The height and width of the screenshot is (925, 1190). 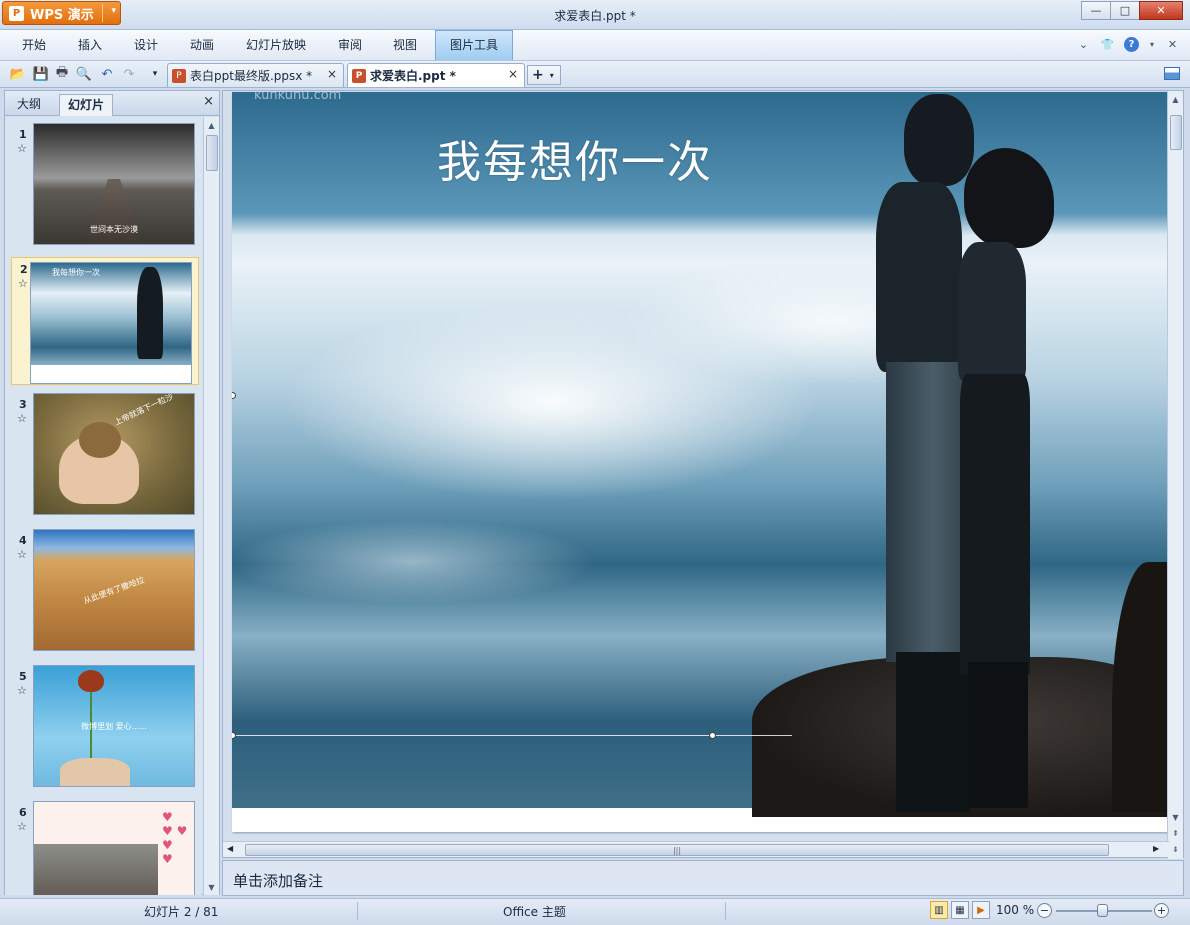 I want to click on status-divider, so click(x=725, y=911).